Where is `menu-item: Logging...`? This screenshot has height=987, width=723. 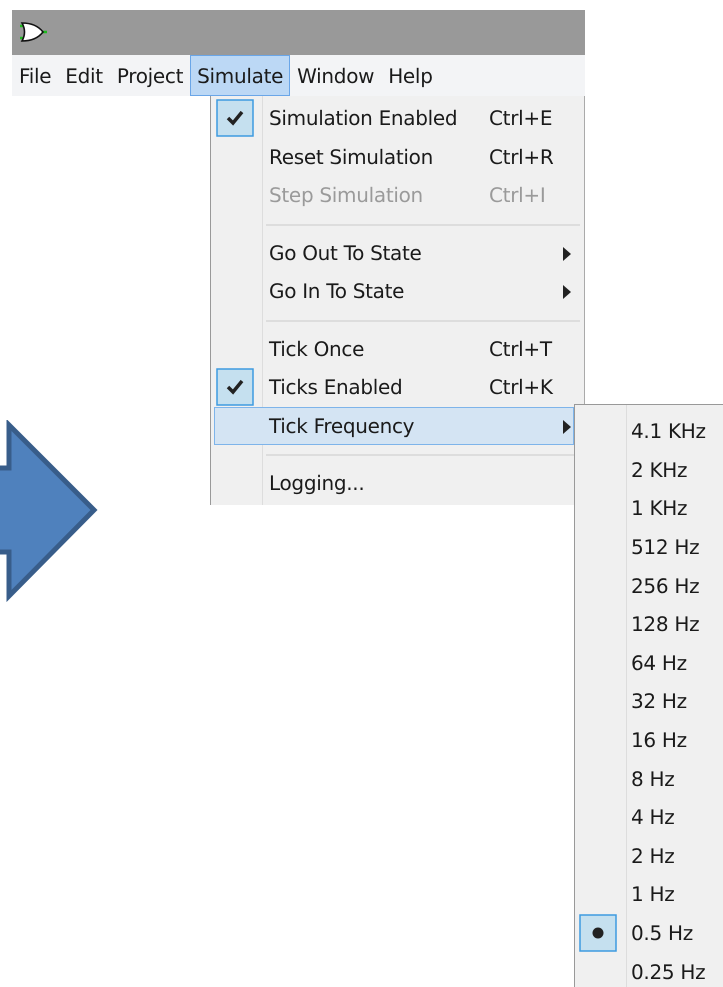 menu-item: Logging... is located at coordinates (394, 483).